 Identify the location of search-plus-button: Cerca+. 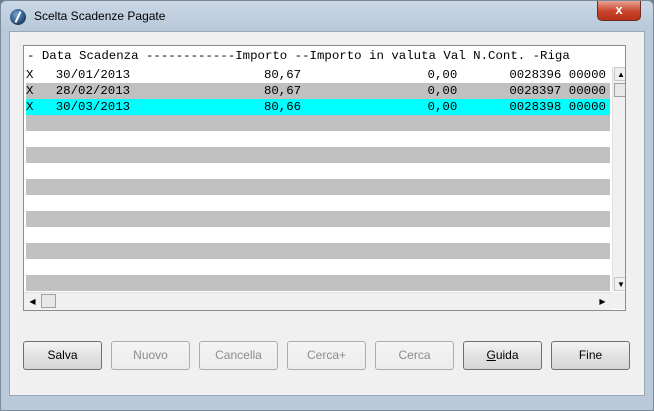
(326, 355).